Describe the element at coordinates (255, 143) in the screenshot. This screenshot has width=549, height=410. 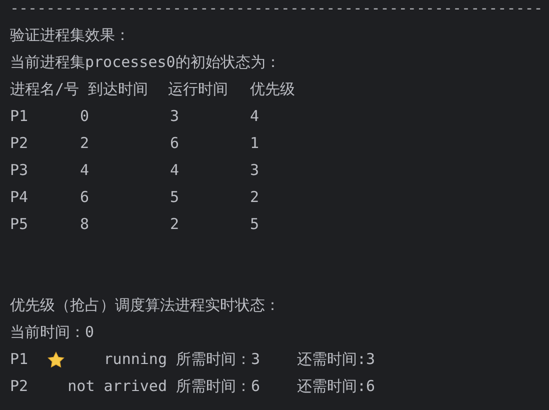
I see `table-cell-text: 1` at that location.